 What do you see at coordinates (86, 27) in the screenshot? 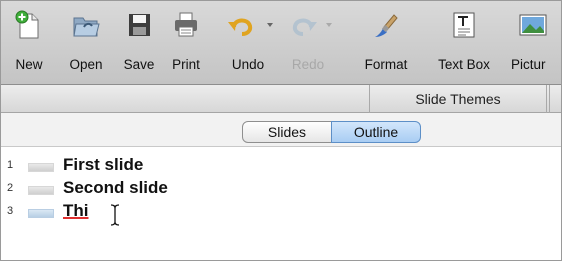
I see `folder-open-icon` at bounding box center [86, 27].